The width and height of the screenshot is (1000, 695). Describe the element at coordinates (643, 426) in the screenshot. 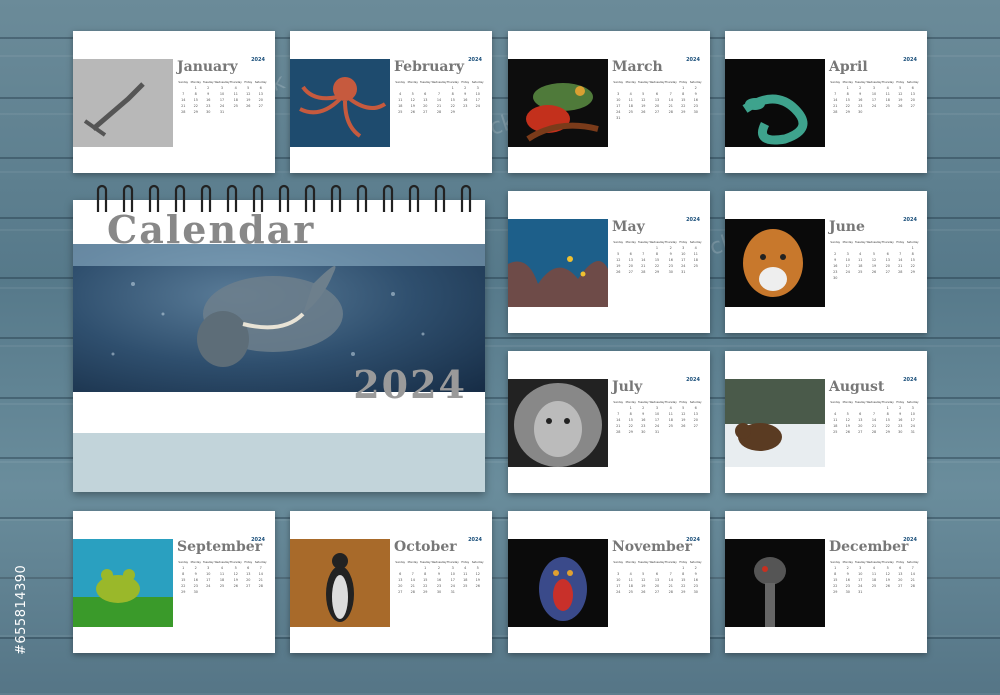

I see `day-cell: 23` at that location.